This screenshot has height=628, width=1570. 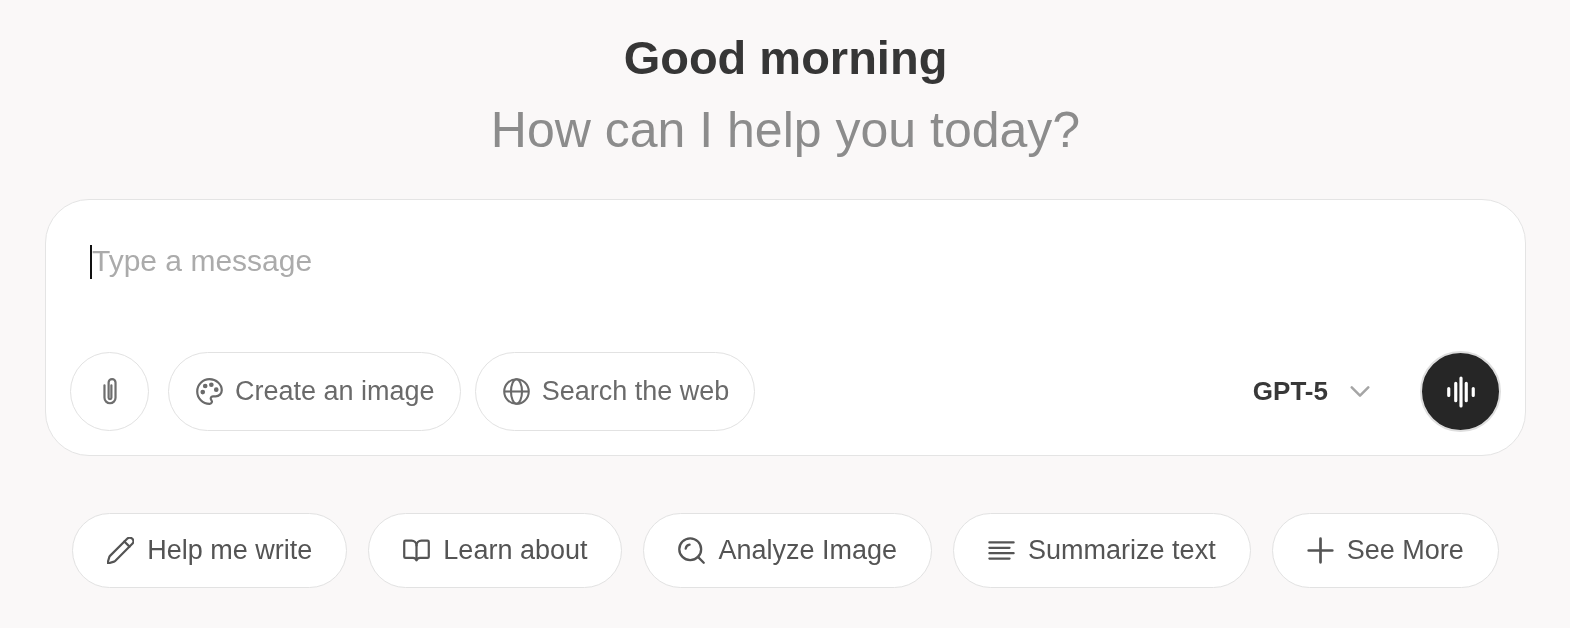 What do you see at coordinates (788, 550) in the screenshot?
I see `suggestion-button: Analyze Image` at bounding box center [788, 550].